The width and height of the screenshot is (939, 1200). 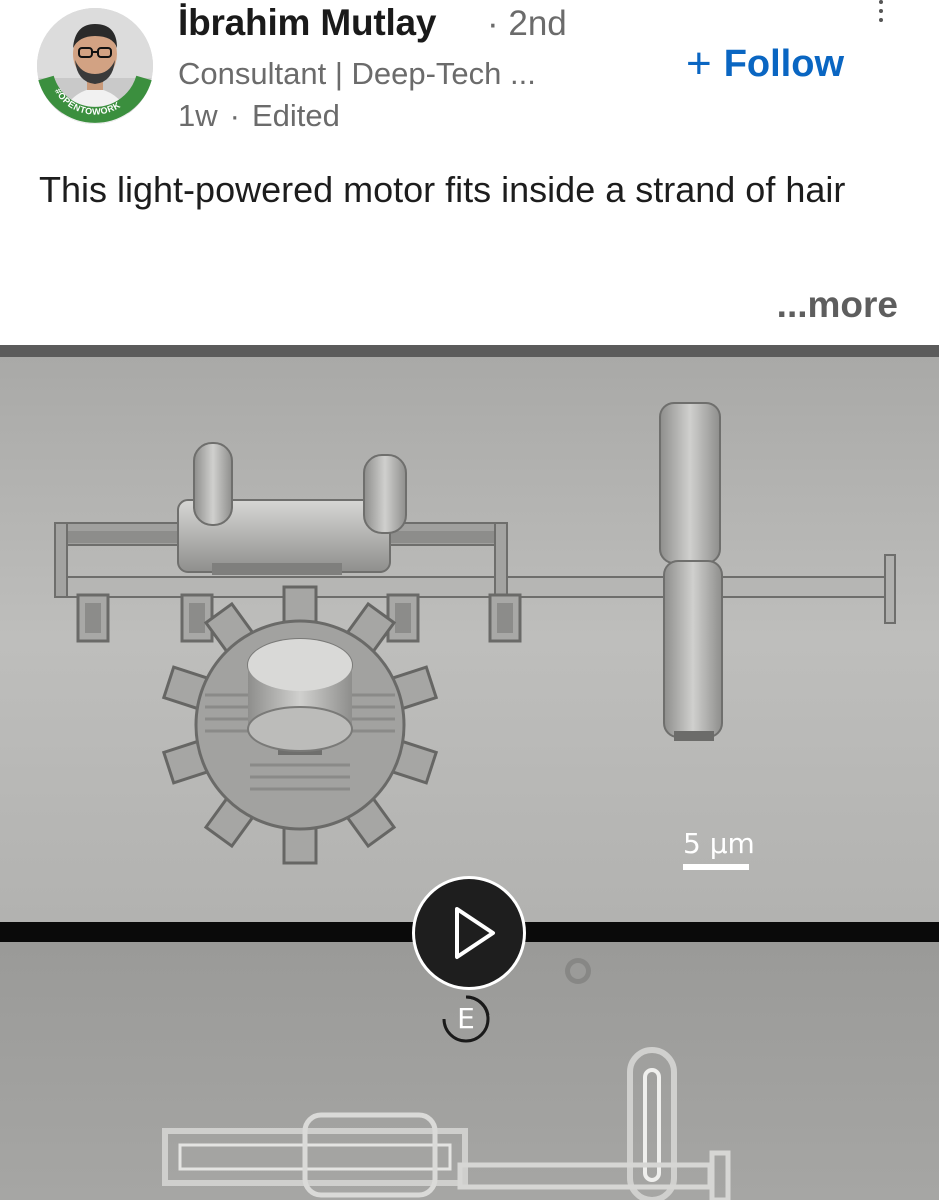 What do you see at coordinates (784, 63) in the screenshot?
I see `follow-label: Follow` at bounding box center [784, 63].